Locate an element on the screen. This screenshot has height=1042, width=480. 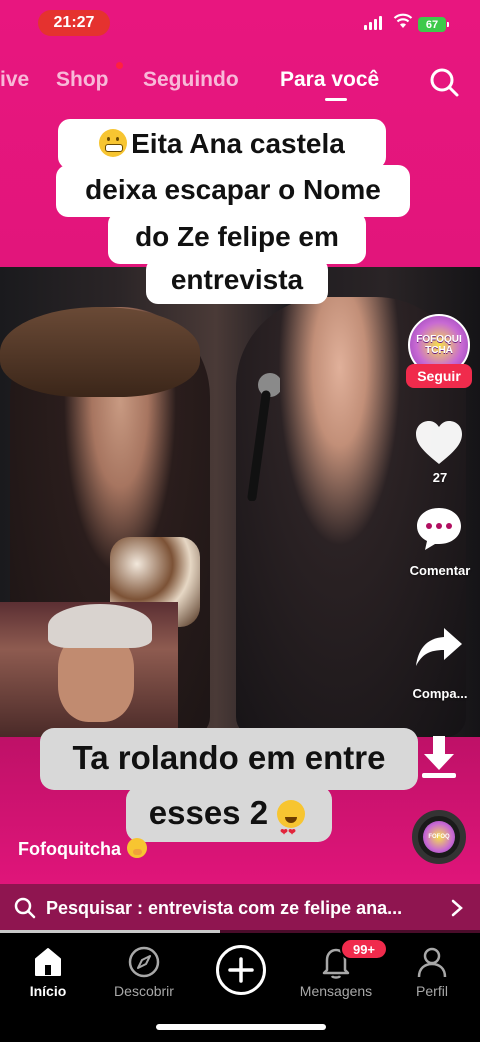
tab-live: ive is located at coordinates (14, 80).